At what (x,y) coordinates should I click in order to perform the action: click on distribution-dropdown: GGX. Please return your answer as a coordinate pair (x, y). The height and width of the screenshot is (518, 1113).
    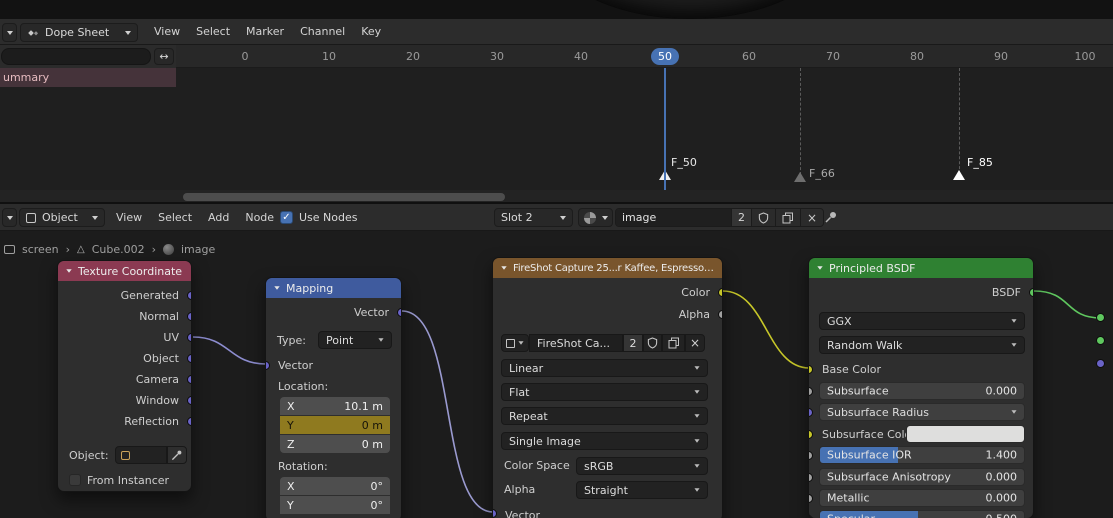
    Looking at the image, I should click on (922, 321).